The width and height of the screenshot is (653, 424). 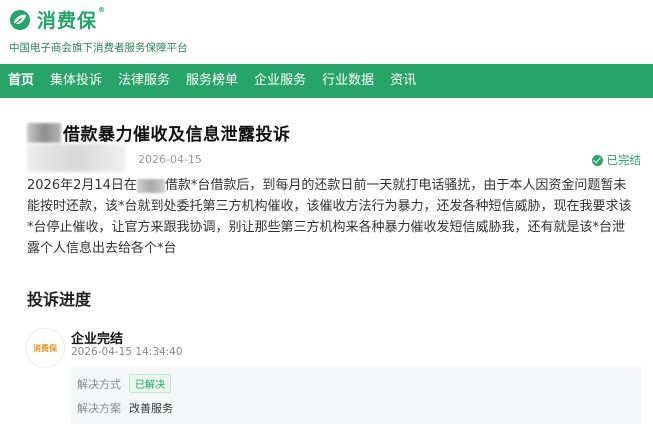 I want to click on nav-item-collective-complaint: 集体投诉, so click(x=76, y=81).